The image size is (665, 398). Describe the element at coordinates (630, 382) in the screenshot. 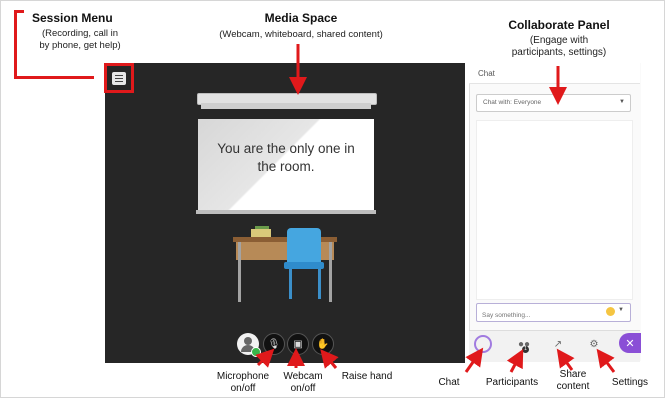

I see `settings-label: Settings` at that location.